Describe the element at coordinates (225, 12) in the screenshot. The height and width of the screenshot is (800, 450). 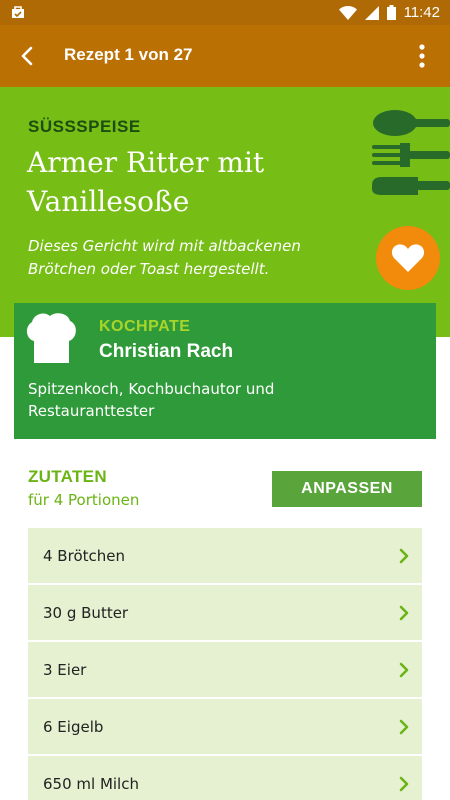
I see `status-bar: 11:42` at that location.